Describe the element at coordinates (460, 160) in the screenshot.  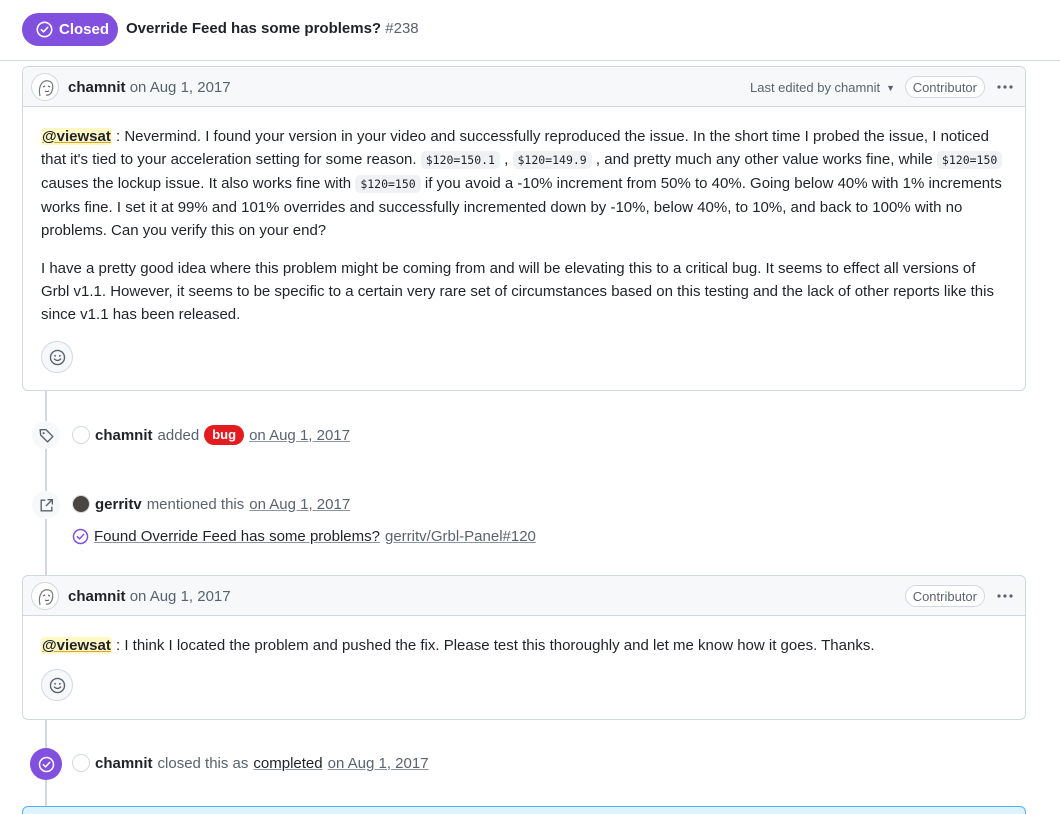
I see `inline-code: $120=150.1` at that location.